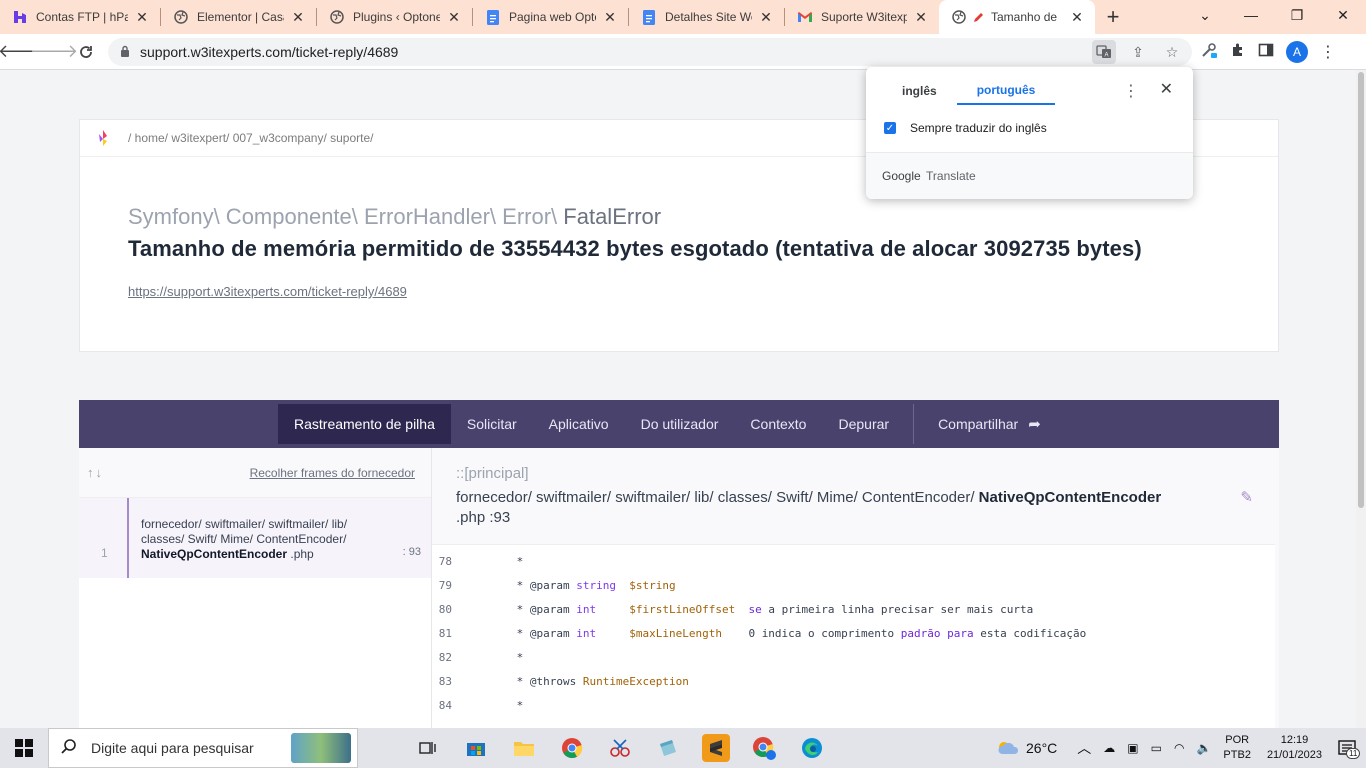  What do you see at coordinates (1209, 52) in the screenshot?
I see `extension-tool-icon` at bounding box center [1209, 52].